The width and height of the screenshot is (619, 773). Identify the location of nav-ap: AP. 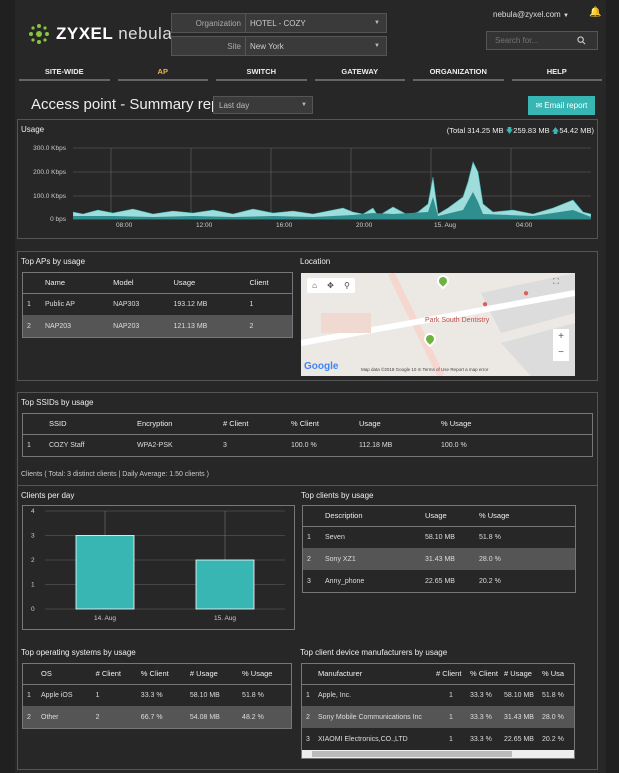
(162, 74).